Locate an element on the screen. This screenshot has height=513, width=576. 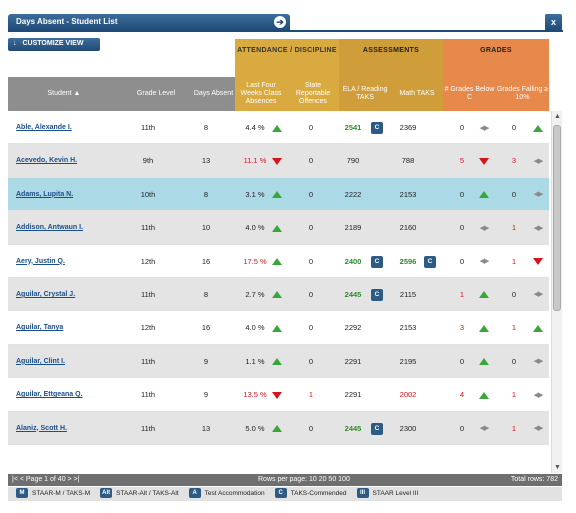
vertical-scrollbar: ▲ ▼ is located at coordinates (556, 292).